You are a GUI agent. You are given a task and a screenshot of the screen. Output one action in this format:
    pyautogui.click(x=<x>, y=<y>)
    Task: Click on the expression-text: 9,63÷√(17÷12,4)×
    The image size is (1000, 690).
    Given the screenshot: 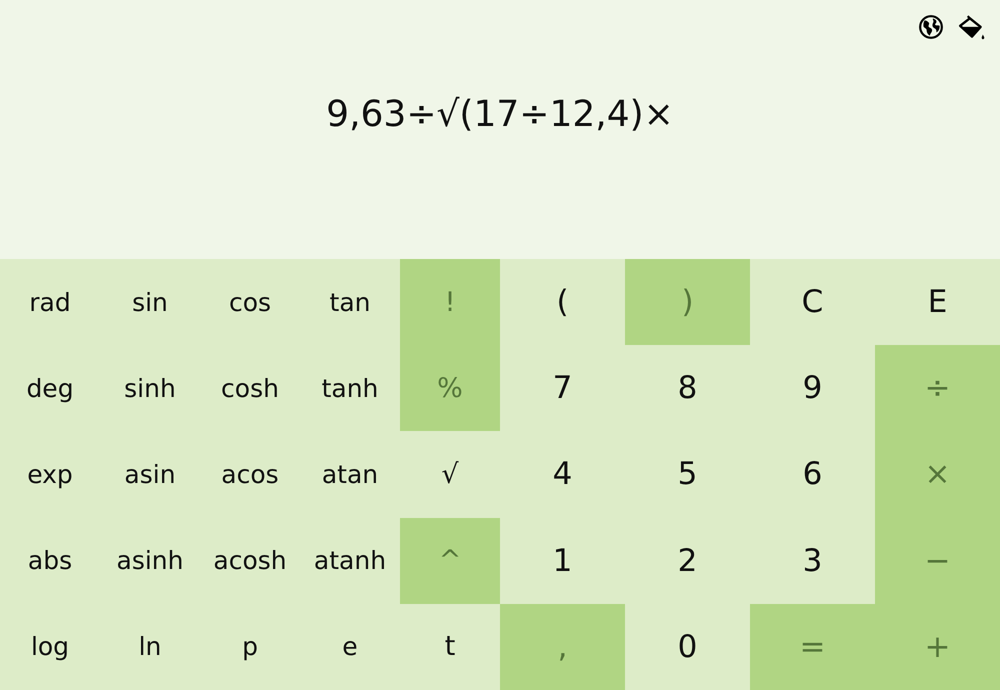 What is the action you would take?
    pyautogui.click(x=500, y=114)
    